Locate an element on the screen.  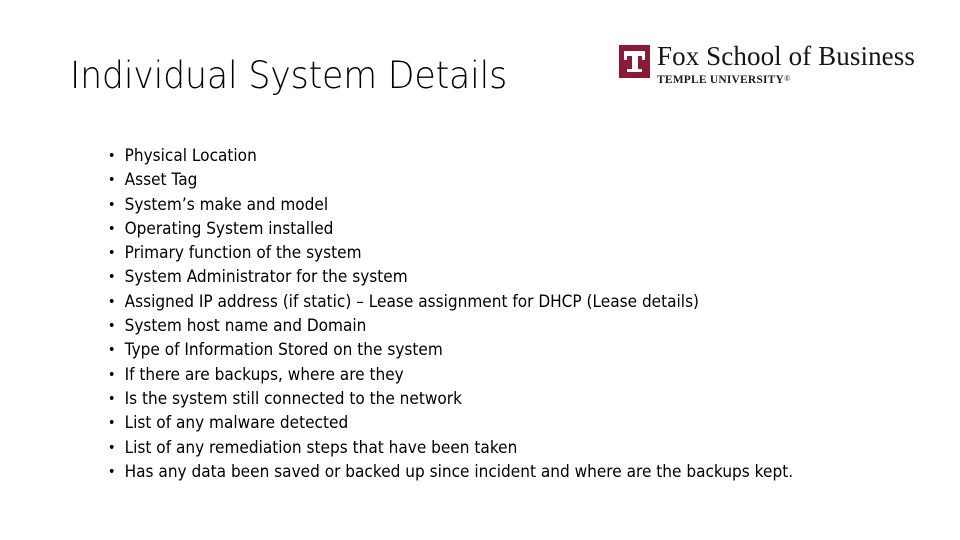
logo-subtitle: TEMPLE UNIVERSITY® is located at coordinates (786, 79).